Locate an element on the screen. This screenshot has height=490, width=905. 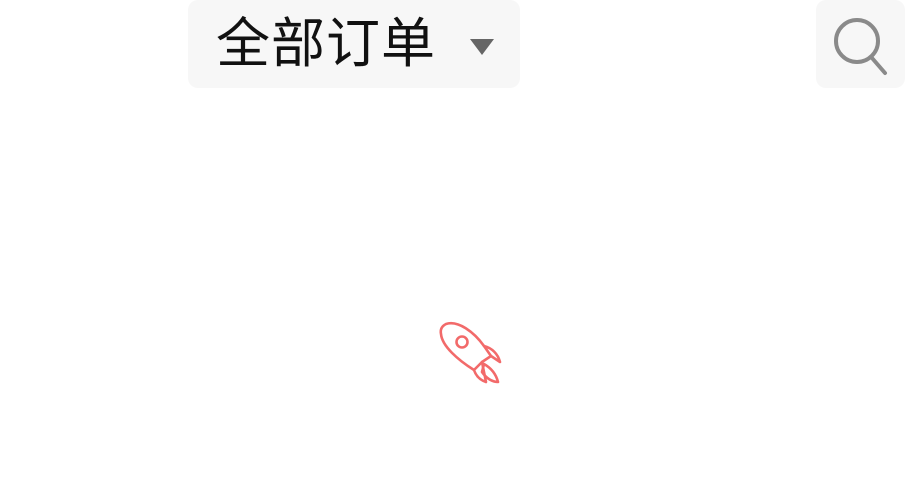
order-filter-dropdown: 全部订单 is located at coordinates (354, 44).